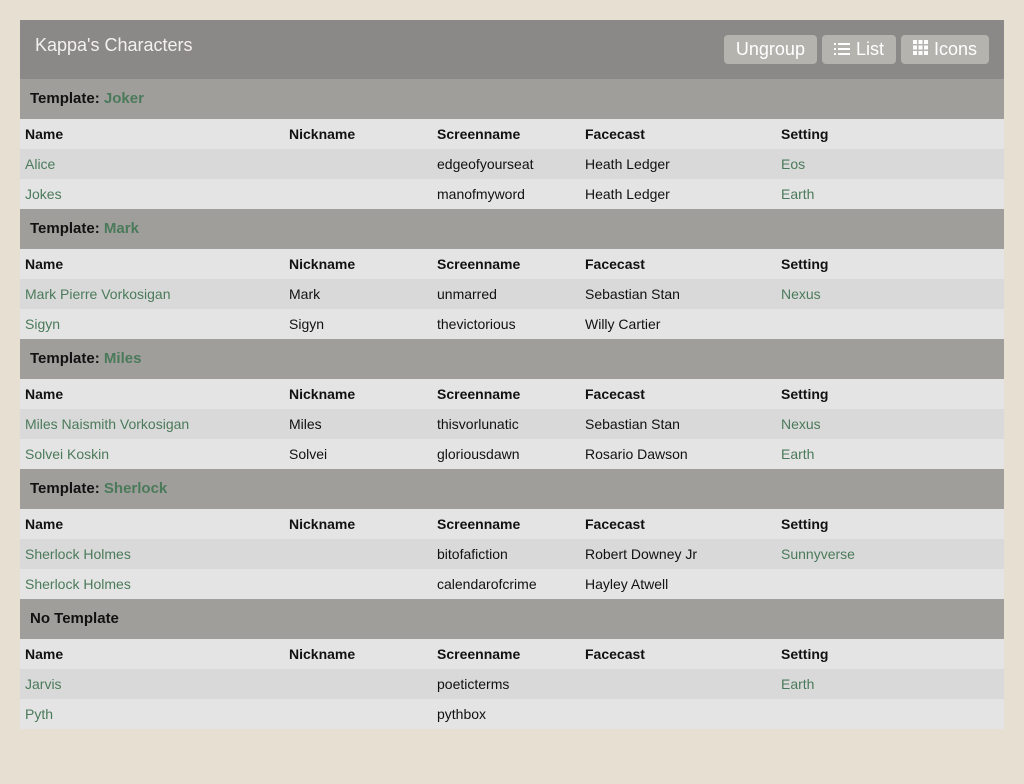 The image size is (1024, 784). What do you see at coordinates (358, 324) in the screenshot?
I see `cell-nickname: Sigyn` at bounding box center [358, 324].